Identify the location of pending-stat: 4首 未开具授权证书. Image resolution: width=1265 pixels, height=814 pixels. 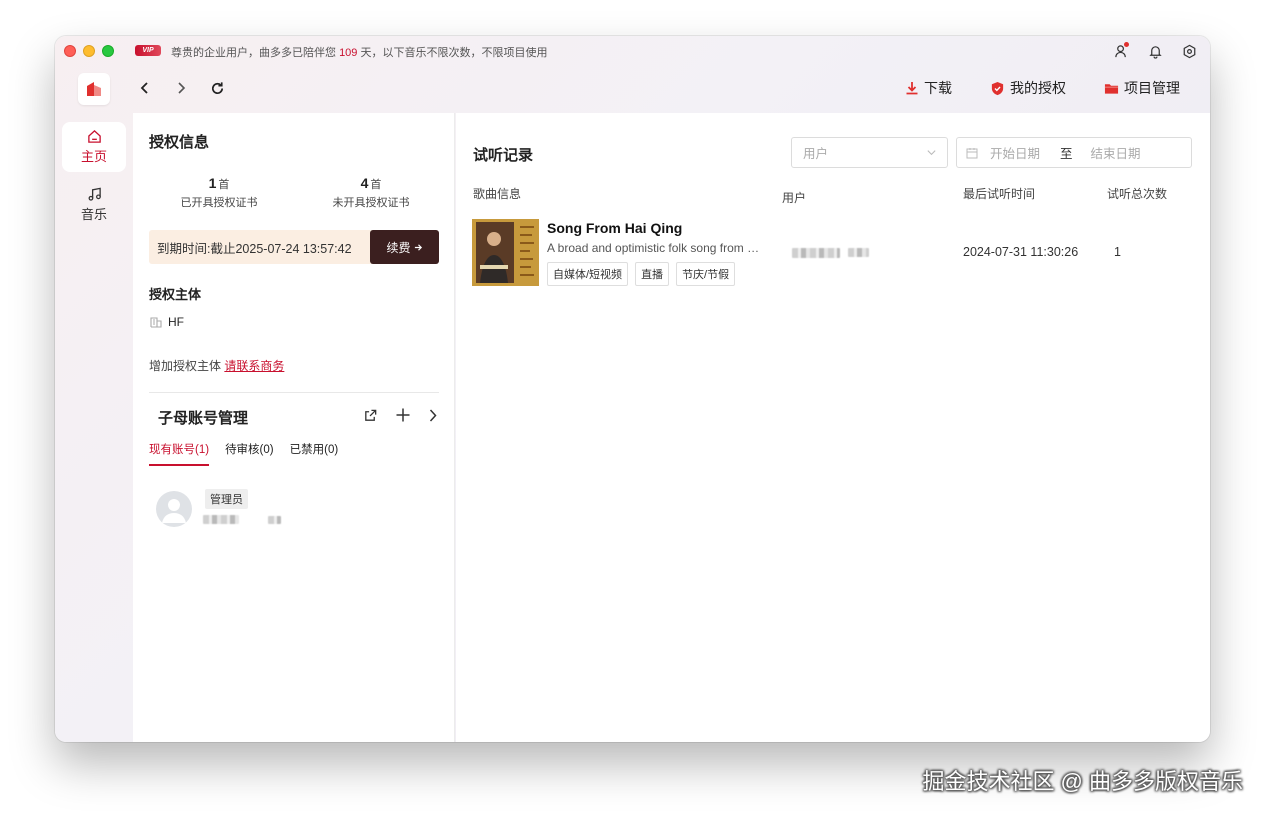
(371, 192).